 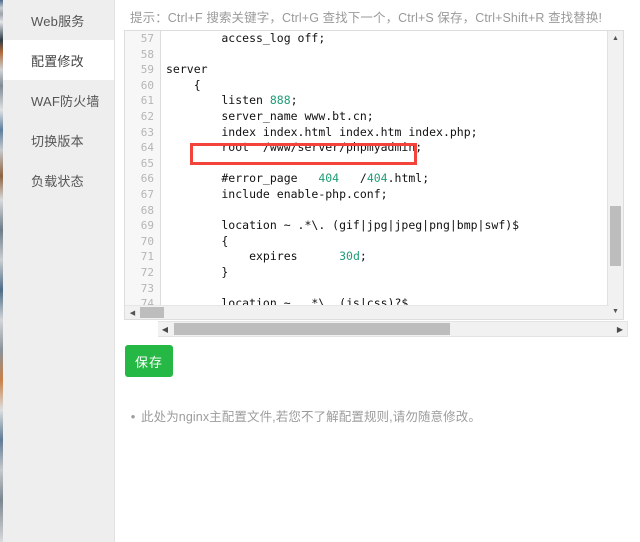 What do you see at coordinates (385, 39) in the screenshot?
I see `code-line: access_log off;` at bounding box center [385, 39].